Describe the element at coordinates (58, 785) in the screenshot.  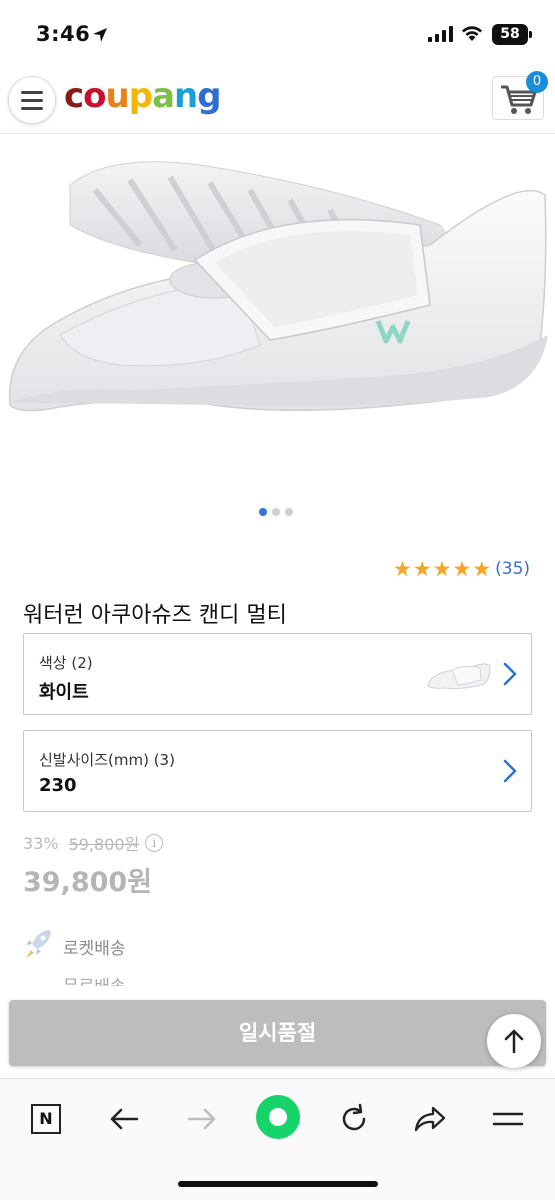
I see `option-value-size: 230` at that location.